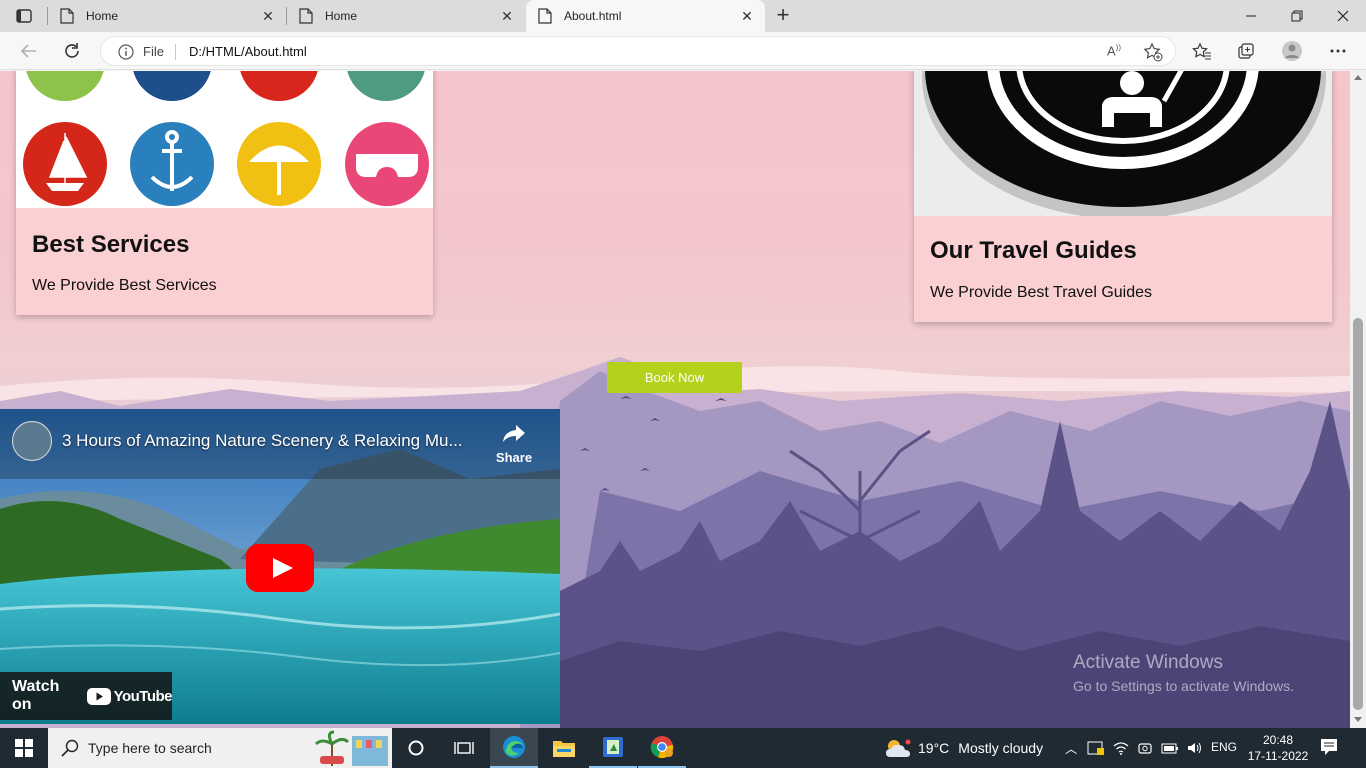 This screenshot has height=768, width=1366. Describe the element at coordinates (28, 51) in the screenshot. I see `back-icon` at that location.